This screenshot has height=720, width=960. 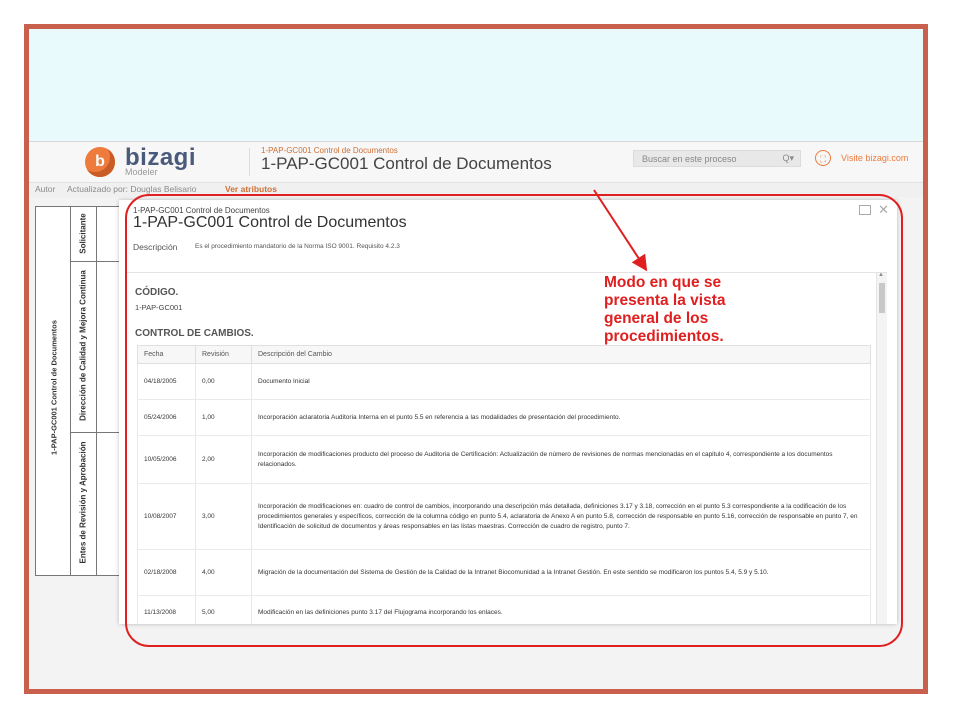 What do you see at coordinates (620, 230) in the screenshot?
I see `annotation-arrow` at bounding box center [620, 230].